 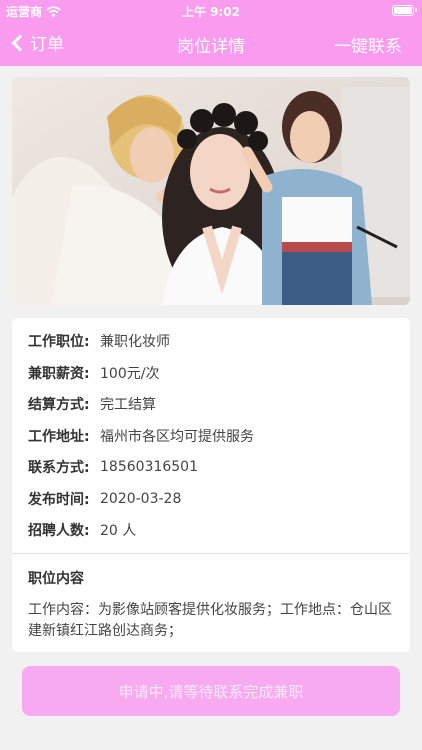 What do you see at coordinates (99, 341) in the screenshot?
I see `detail-row-position: 工作职位: 兼职化妆师` at bounding box center [99, 341].